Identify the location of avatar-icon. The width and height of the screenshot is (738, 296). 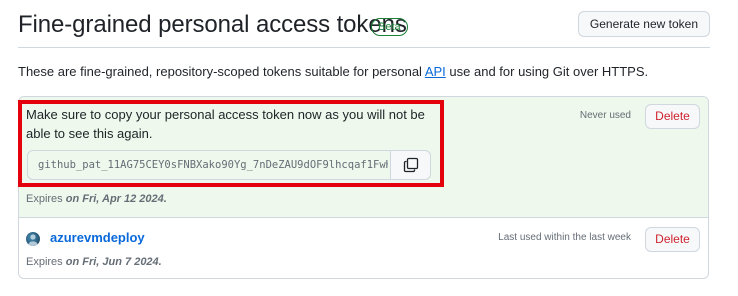
(33, 240).